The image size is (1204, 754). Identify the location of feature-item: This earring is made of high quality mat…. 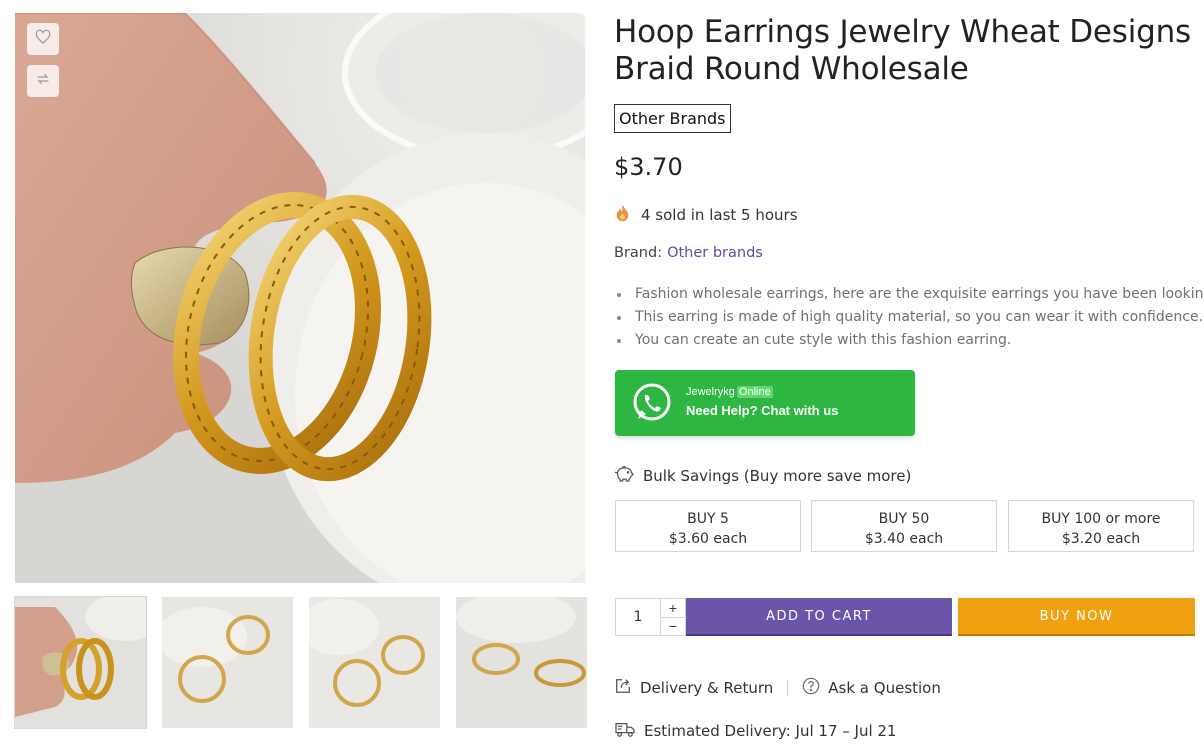
(908, 317).